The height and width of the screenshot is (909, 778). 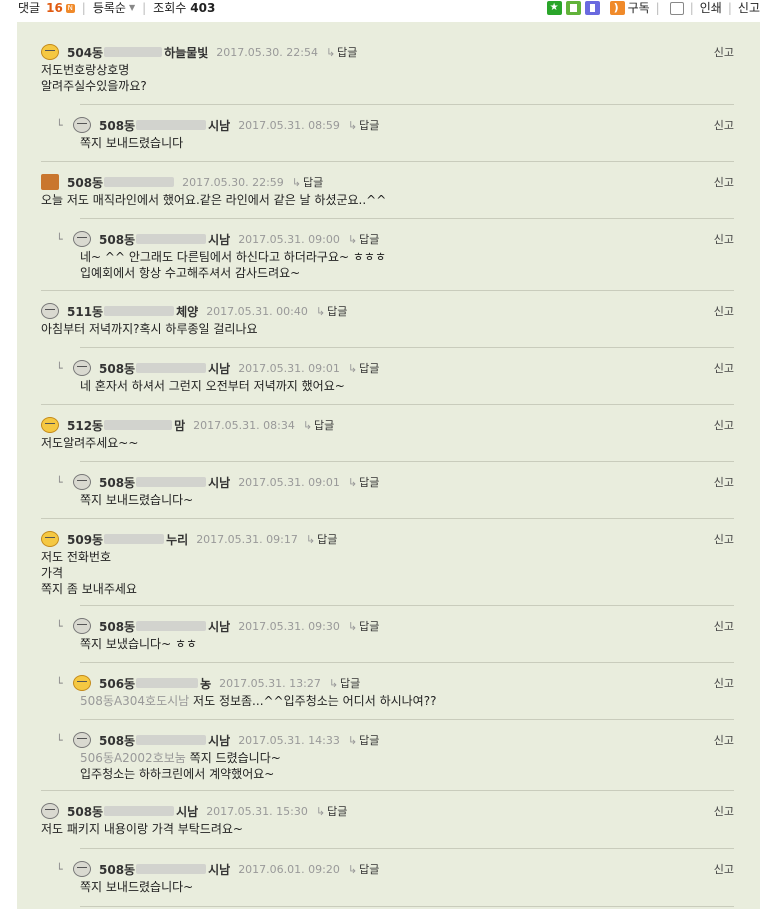 What do you see at coordinates (749, 8) in the screenshot?
I see `report-post-button: 신고` at bounding box center [749, 8].